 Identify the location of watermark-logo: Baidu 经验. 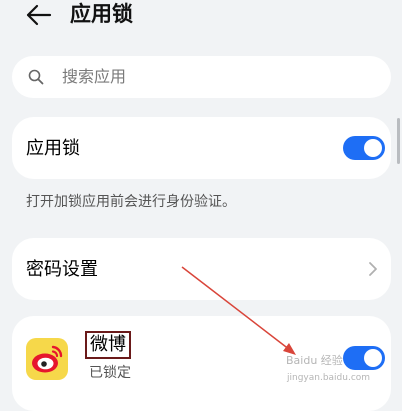
(314, 360).